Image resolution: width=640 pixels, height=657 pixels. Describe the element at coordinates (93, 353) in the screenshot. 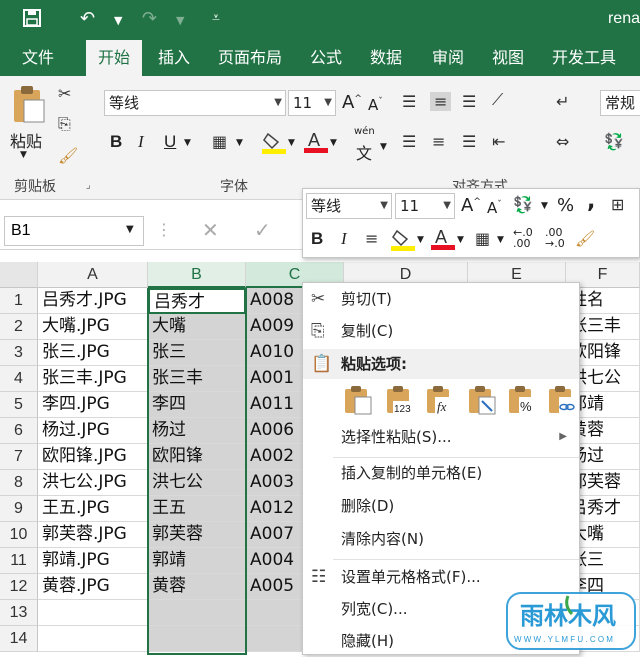

I see `cell-a-3: 张三.JPG` at that location.